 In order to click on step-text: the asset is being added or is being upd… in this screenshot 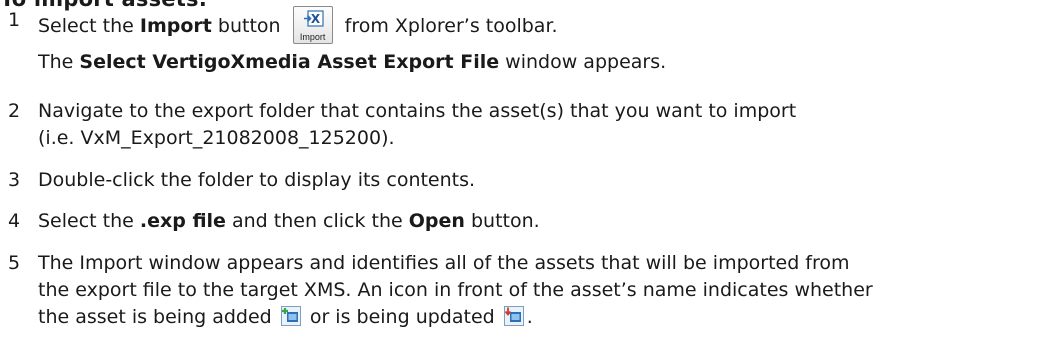, I will do `click(285, 317)`.